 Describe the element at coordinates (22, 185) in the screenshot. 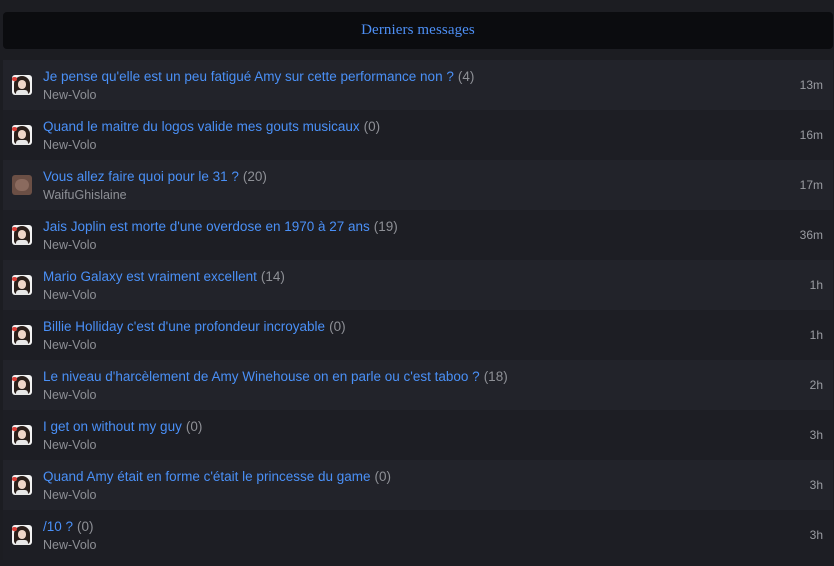

I see `brown-avatar-icon` at that location.